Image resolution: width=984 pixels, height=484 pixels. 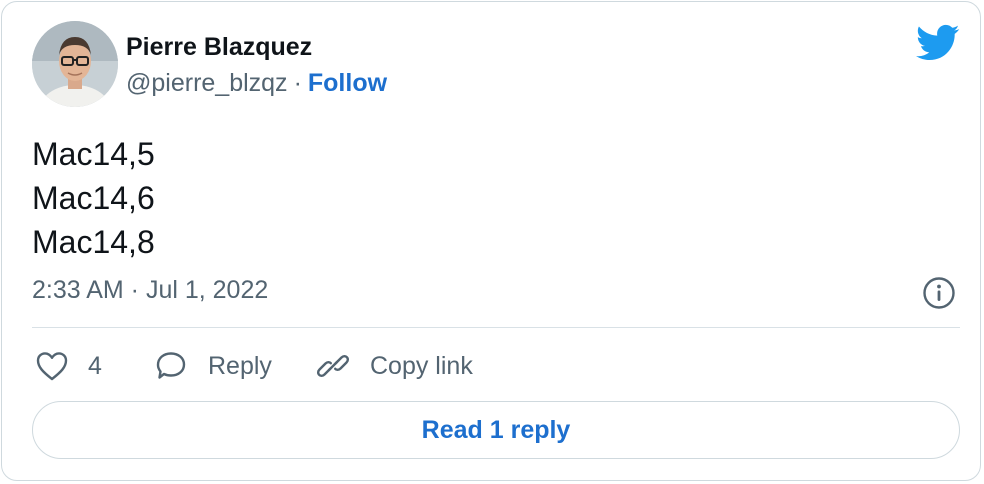 I want to click on tweet-timestamp: 2:33 AM · Jul 1, 2022, so click(x=150, y=290).